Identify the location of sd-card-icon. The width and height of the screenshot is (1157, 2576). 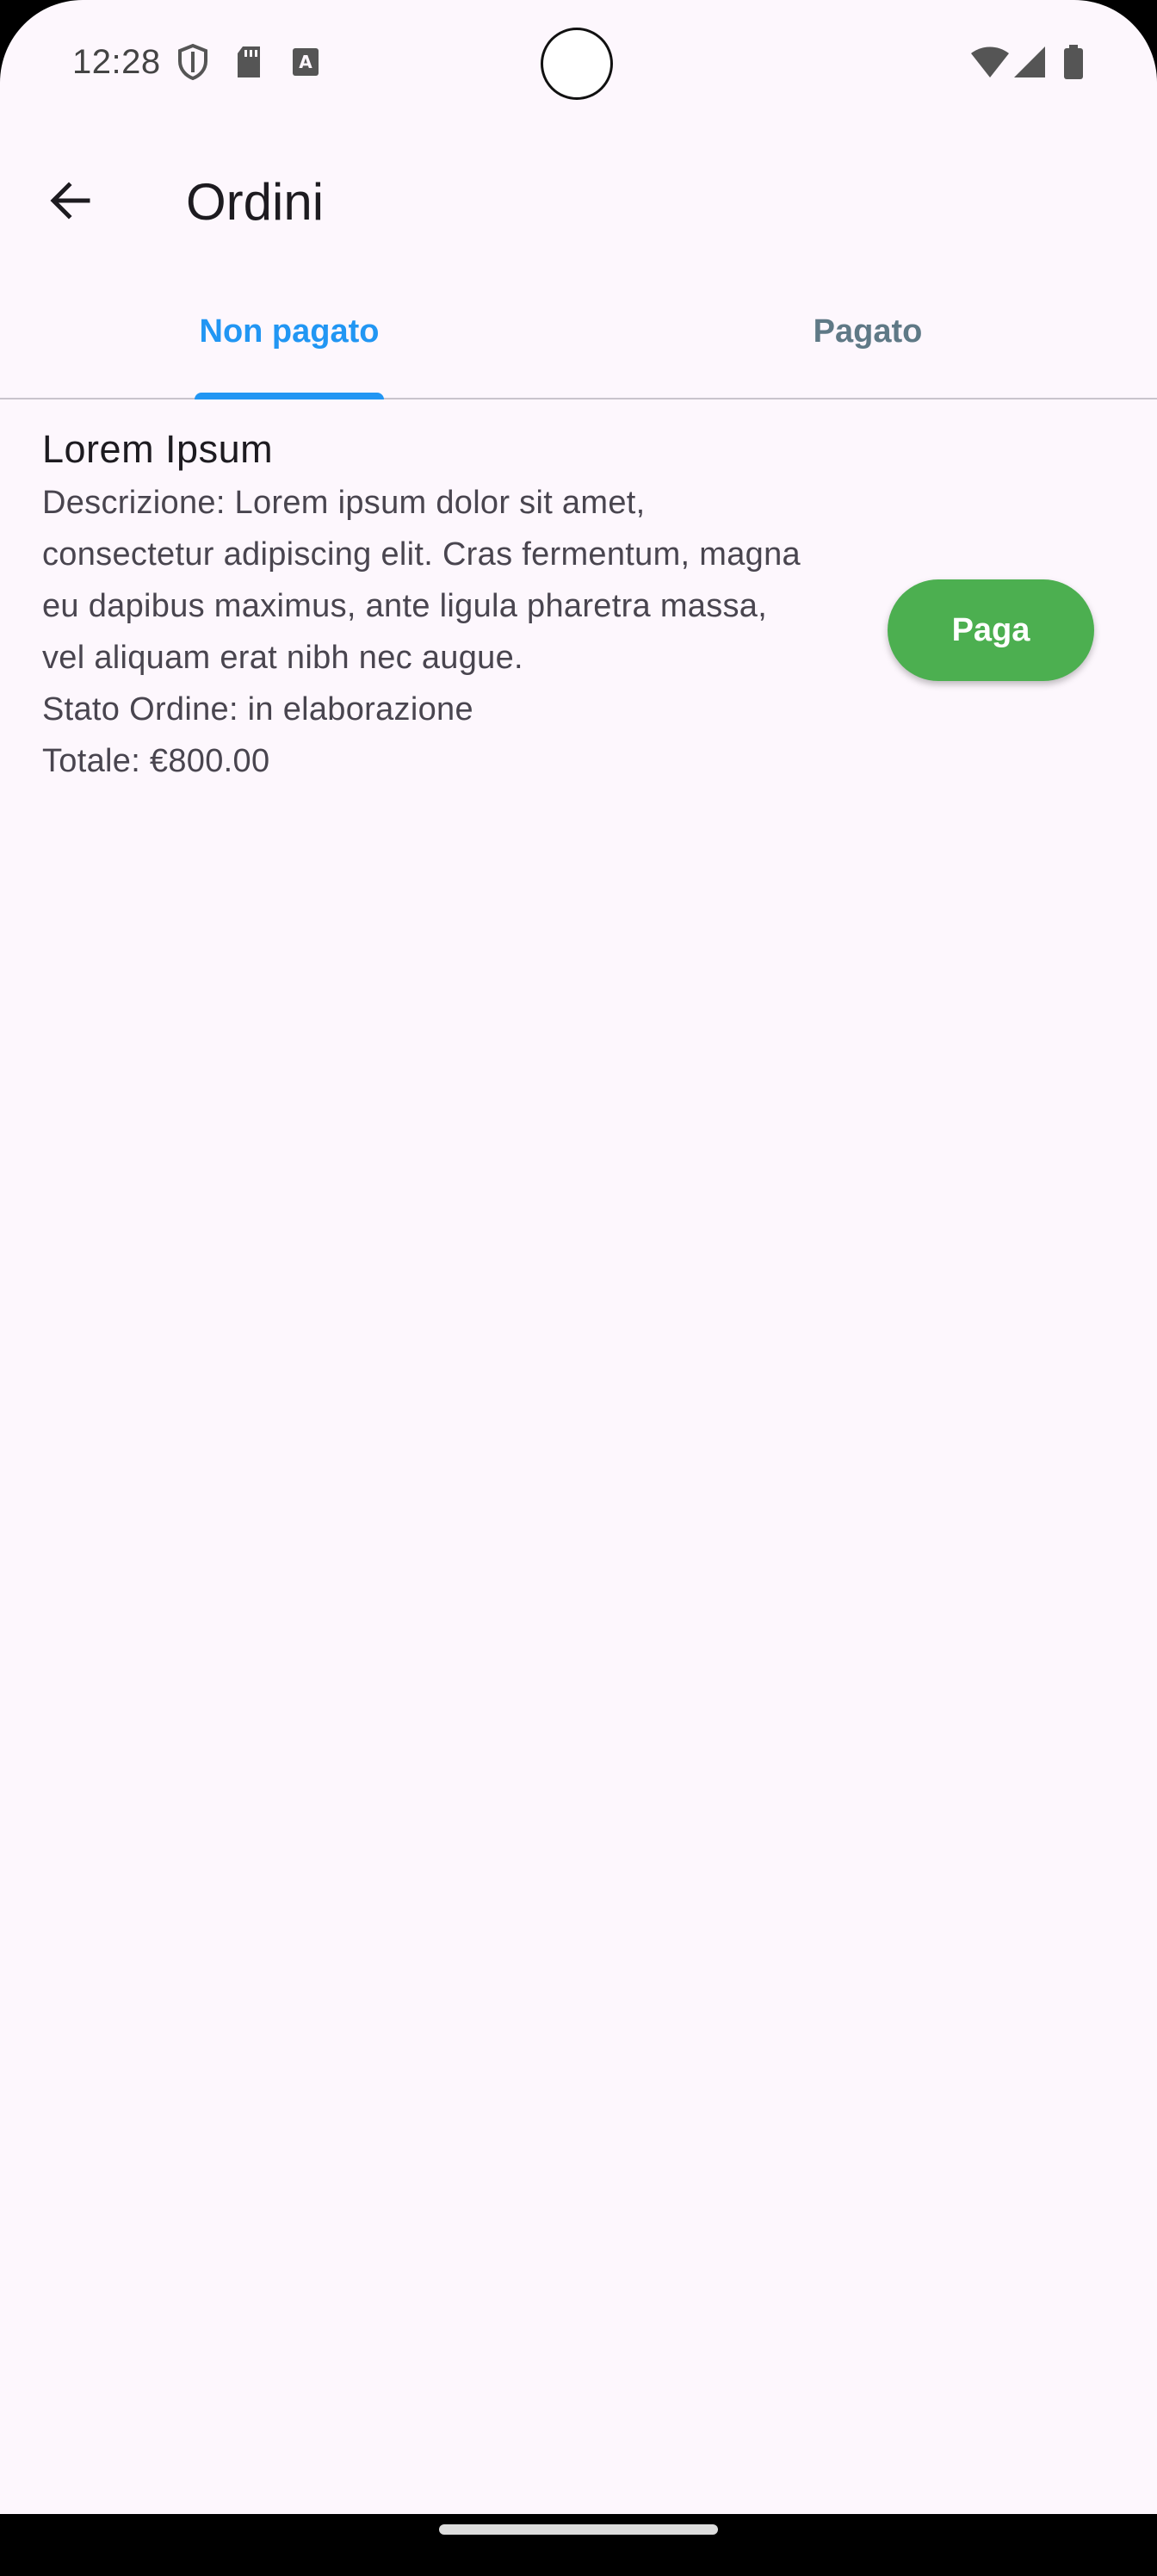
(249, 62).